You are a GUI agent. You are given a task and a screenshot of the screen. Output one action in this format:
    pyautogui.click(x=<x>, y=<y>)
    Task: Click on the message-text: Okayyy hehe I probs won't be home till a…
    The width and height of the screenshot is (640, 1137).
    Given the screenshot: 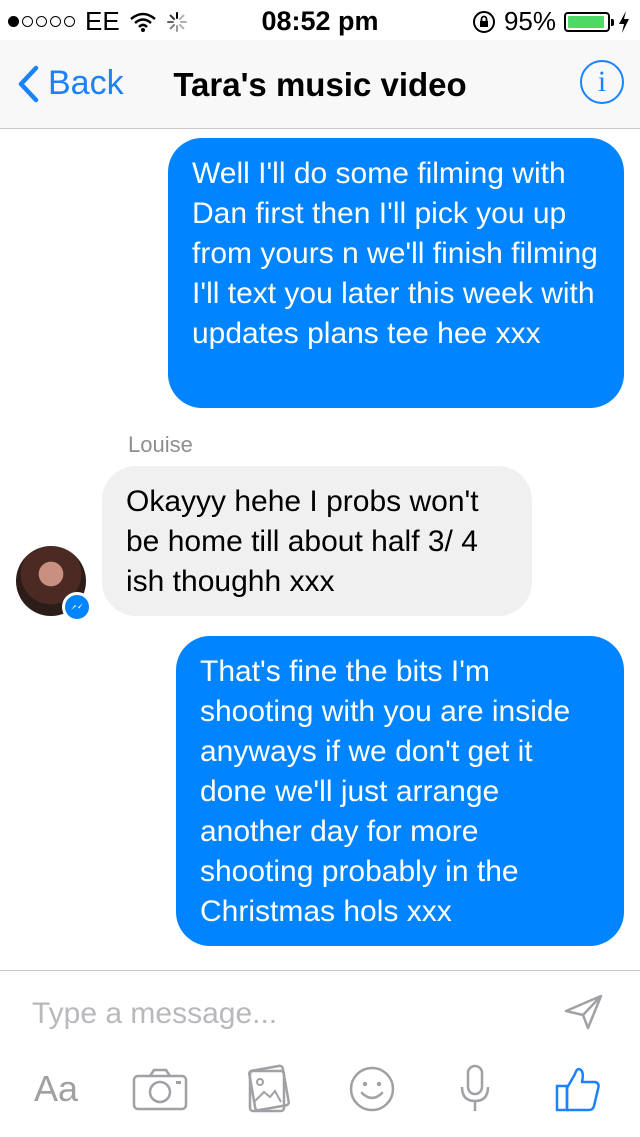 What is the action you would take?
    pyautogui.click(x=302, y=541)
    